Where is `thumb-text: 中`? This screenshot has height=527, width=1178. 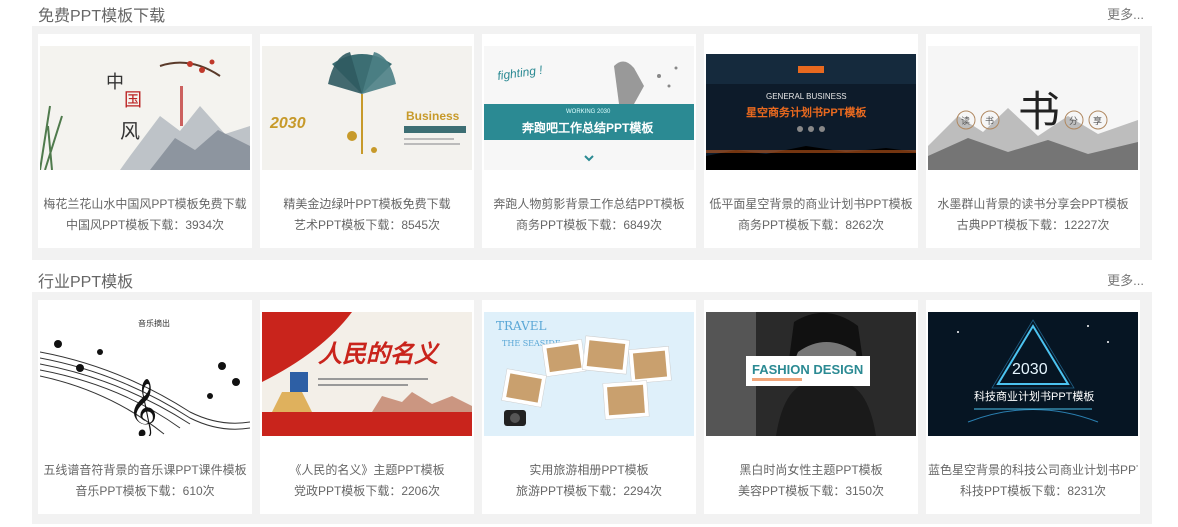 thumb-text: 中 is located at coordinates (115, 82).